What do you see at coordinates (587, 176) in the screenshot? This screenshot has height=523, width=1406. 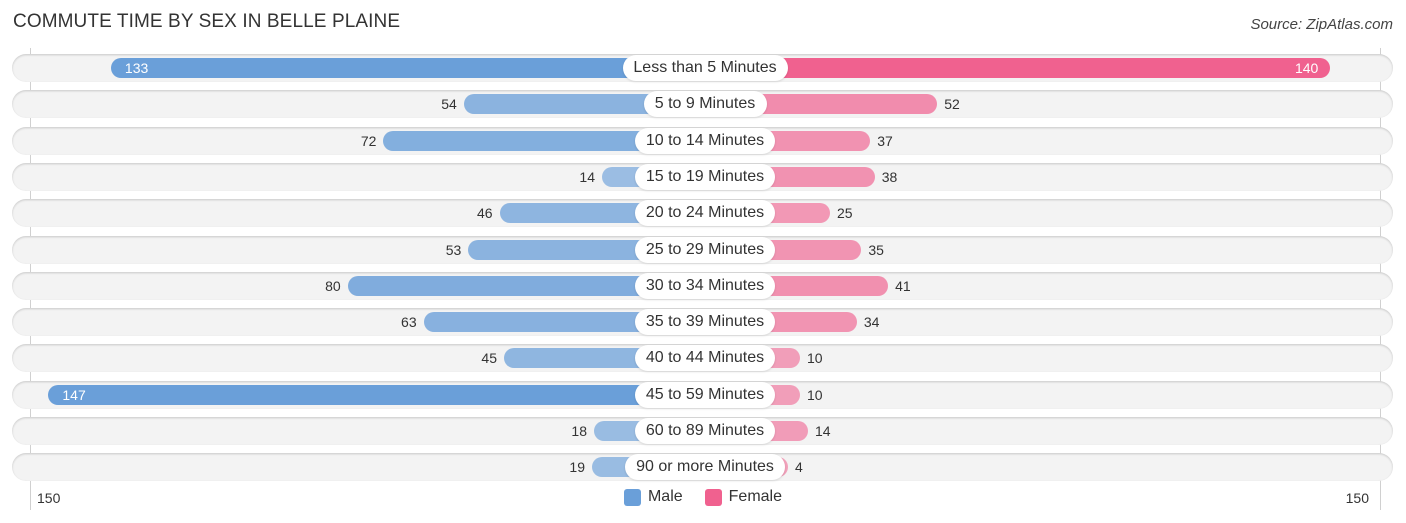 I see `value-label-male: 14` at bounding box center [587, 176].